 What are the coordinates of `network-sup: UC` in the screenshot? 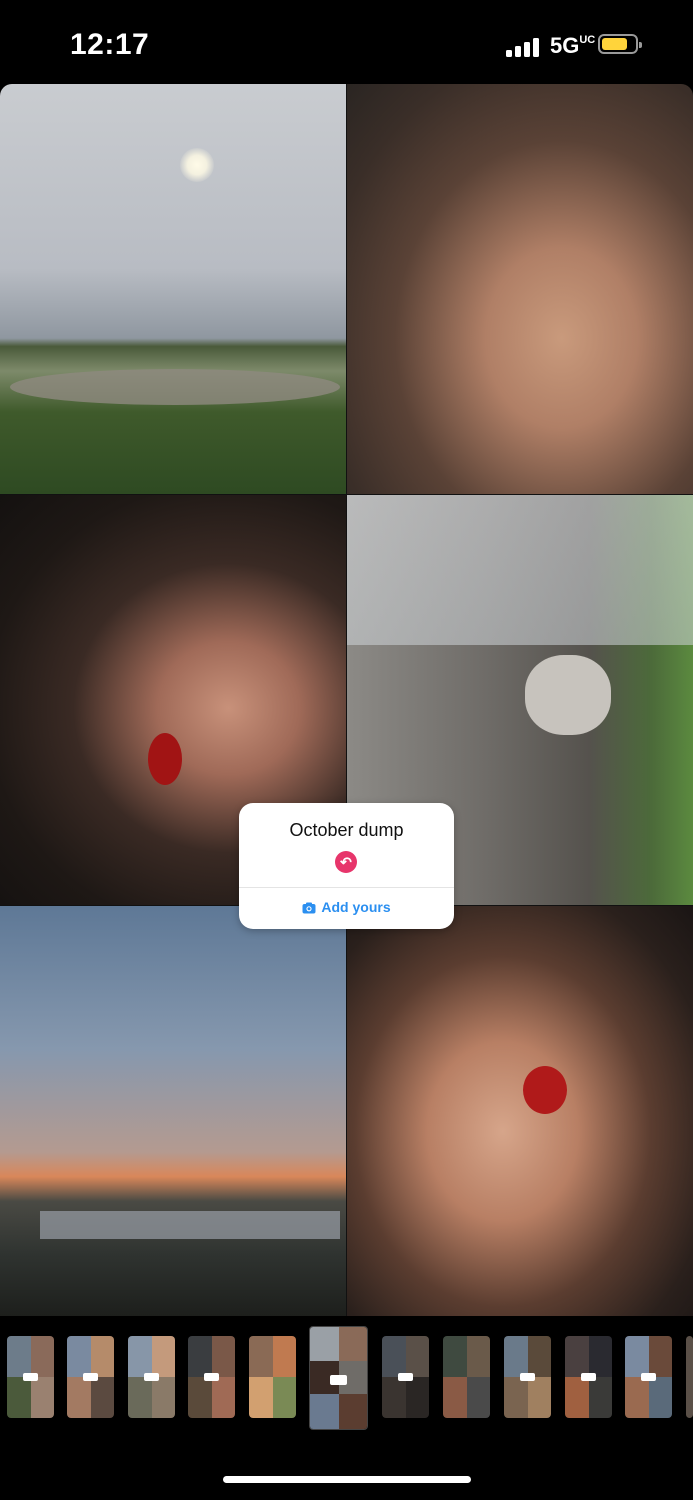 It's located at (587, 39).